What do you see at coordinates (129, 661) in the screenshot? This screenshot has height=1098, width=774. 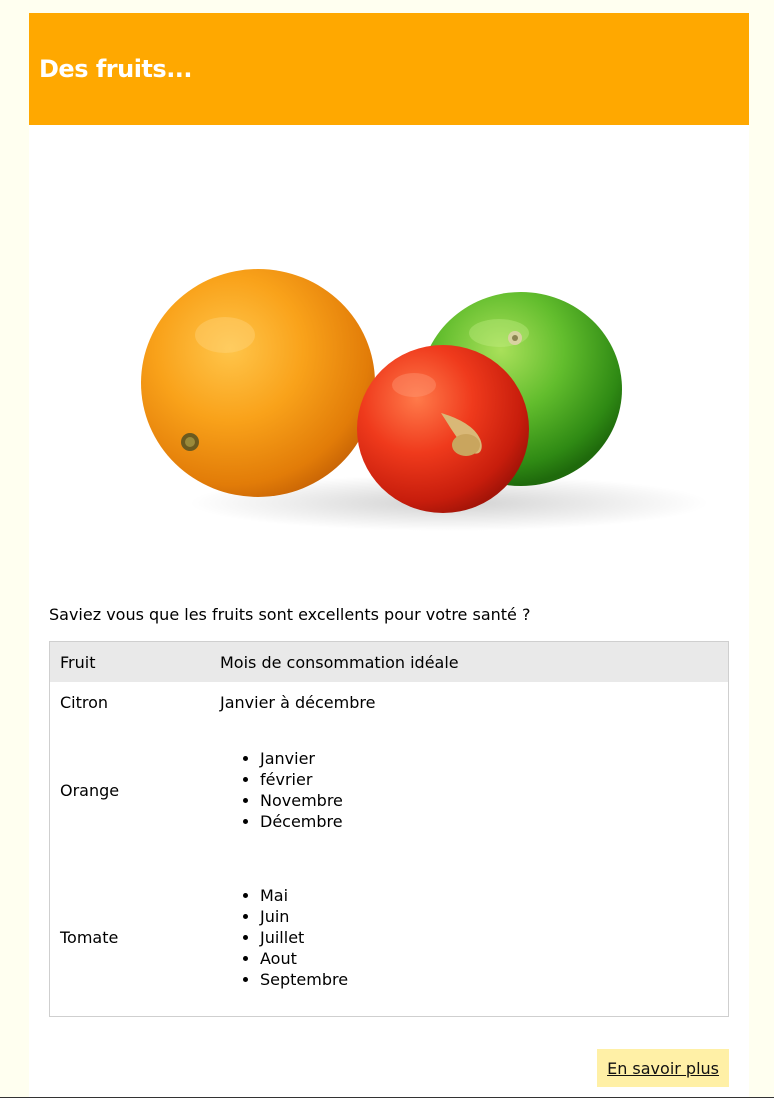 I see `header-fruit: Fruit` at bounding box center [129, 661].